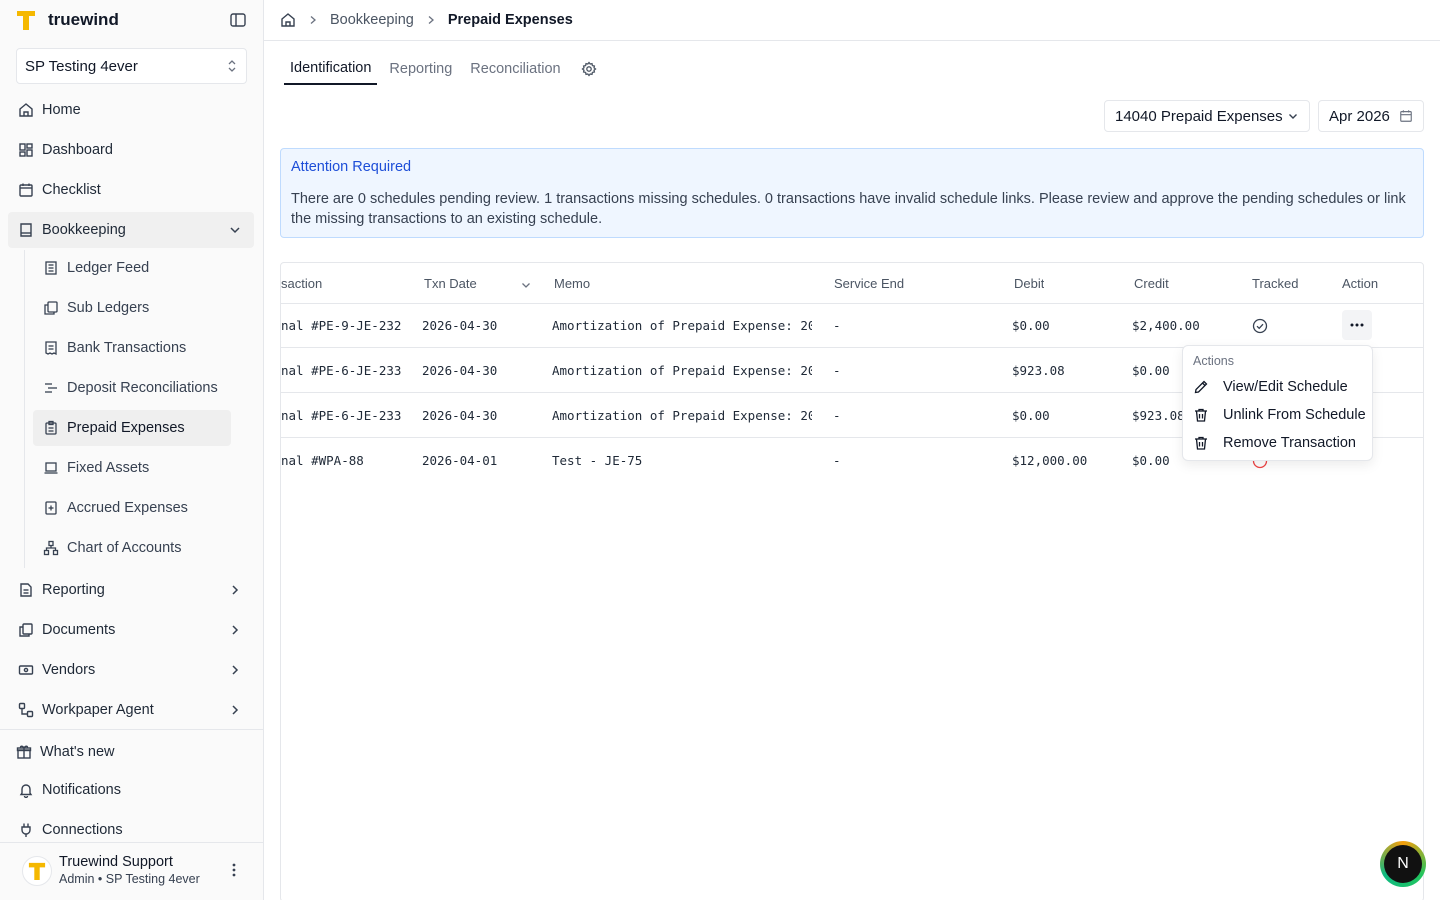 The width and height of the screenshot is (1440, 900). Describe the element at coordinates (346, 460) in the screenshot. I see `cell-transaction: nal #WPA-88` at that location.